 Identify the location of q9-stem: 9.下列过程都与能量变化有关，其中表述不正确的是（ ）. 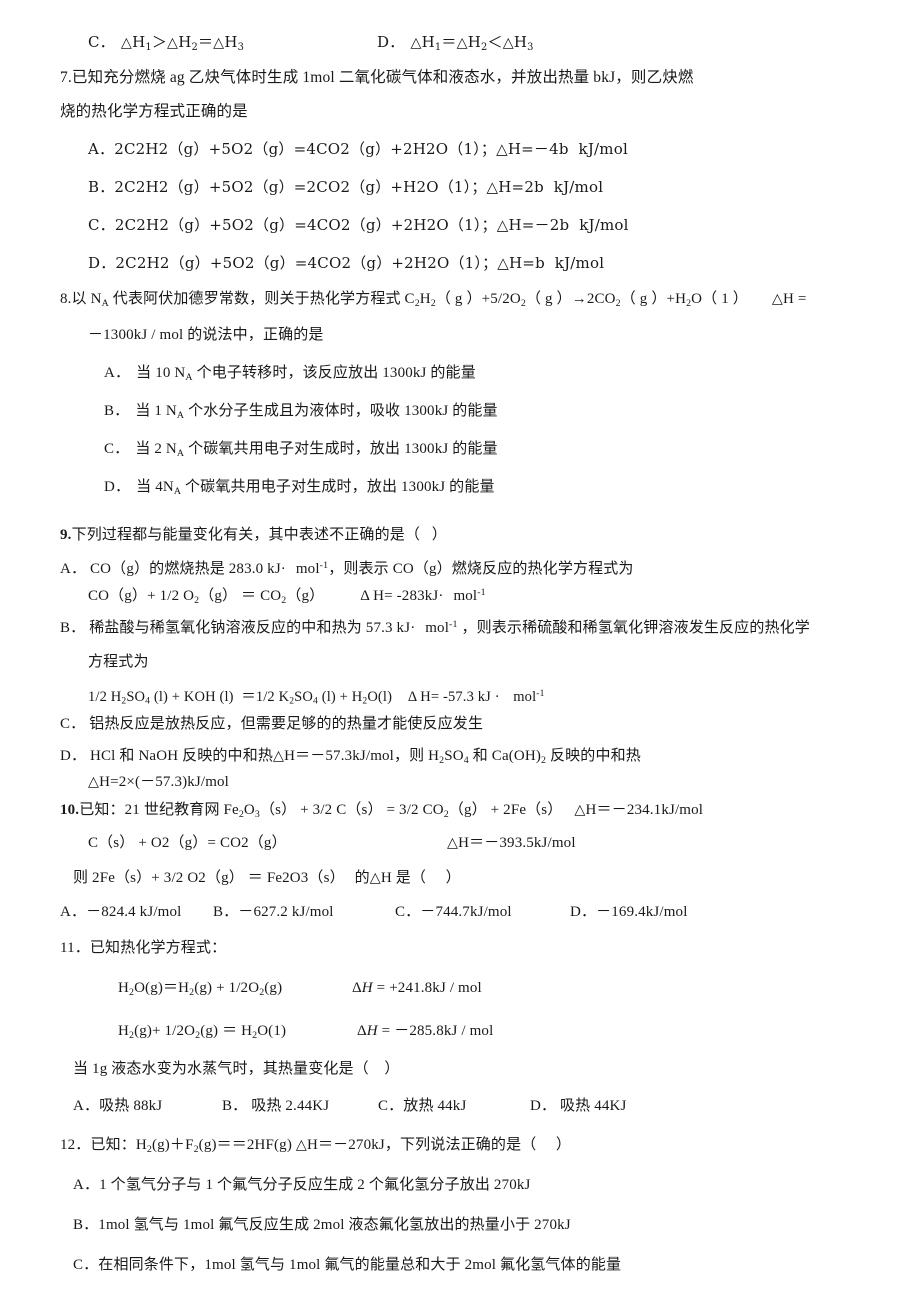
(253, 535).